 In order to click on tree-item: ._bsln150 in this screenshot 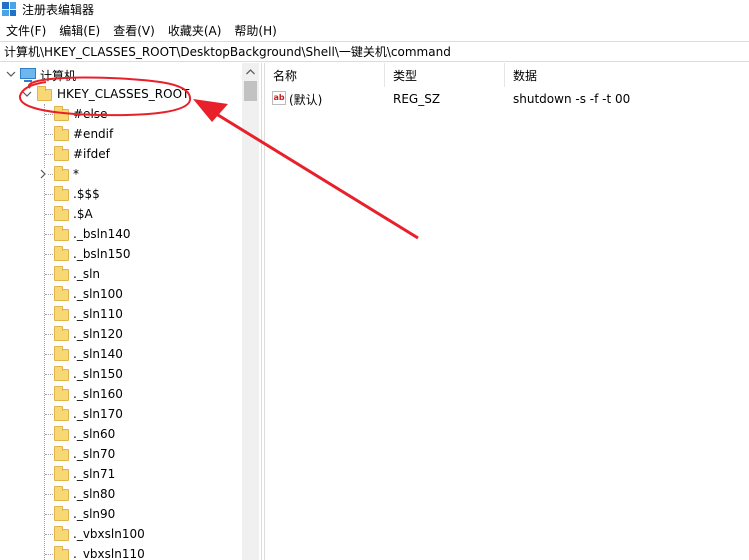, I will do `click(120, 254)`.